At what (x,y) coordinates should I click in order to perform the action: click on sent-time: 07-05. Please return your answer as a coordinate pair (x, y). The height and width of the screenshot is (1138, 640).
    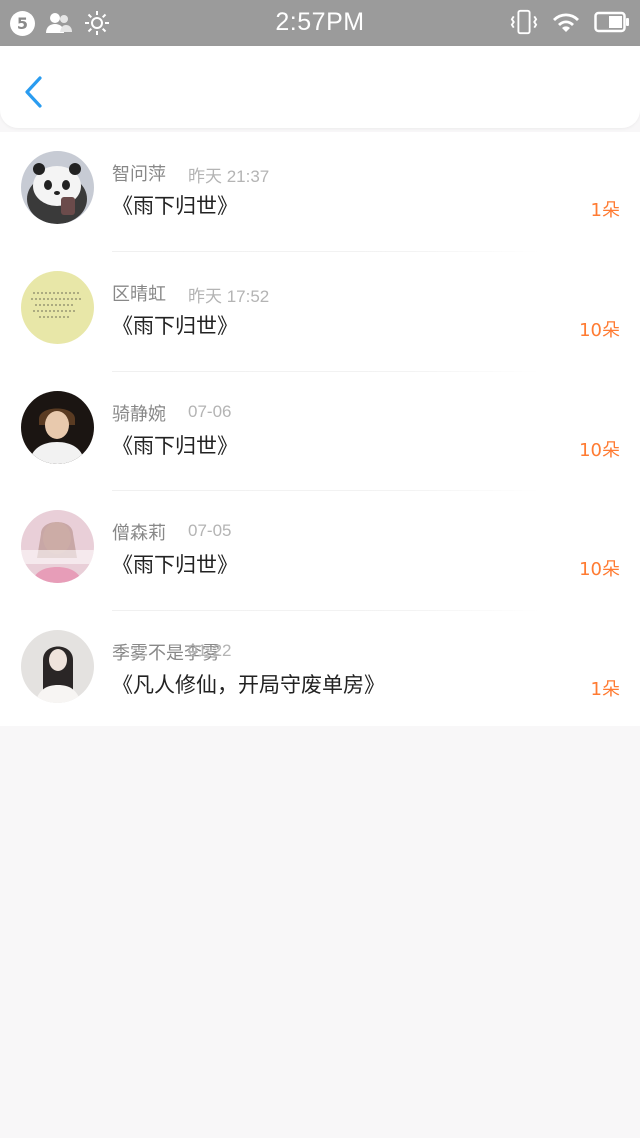
    Looking at the image, I should click on (210, 531).